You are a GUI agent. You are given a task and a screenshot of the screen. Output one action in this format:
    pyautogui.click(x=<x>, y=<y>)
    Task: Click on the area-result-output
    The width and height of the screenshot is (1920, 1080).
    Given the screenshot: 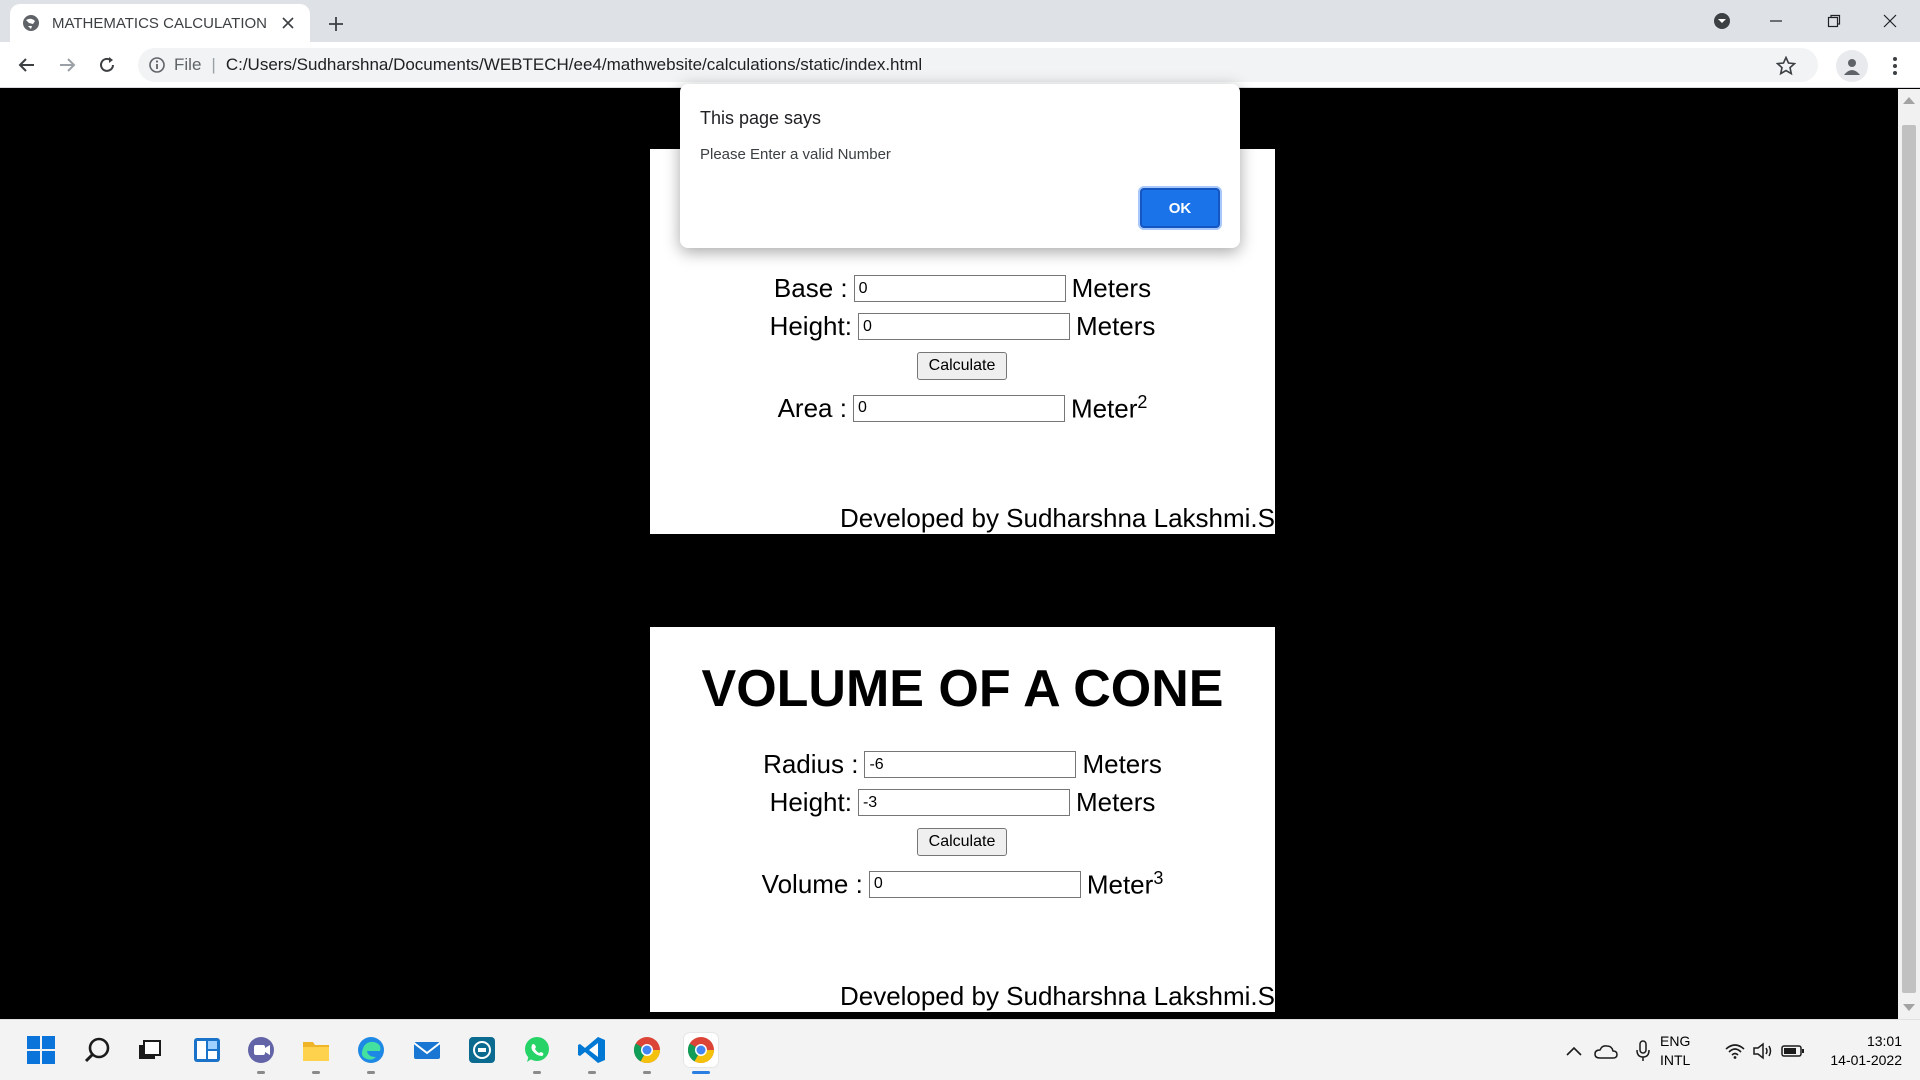 What is the action you would take?
    pyautogui.click(x=958, y=408)
    